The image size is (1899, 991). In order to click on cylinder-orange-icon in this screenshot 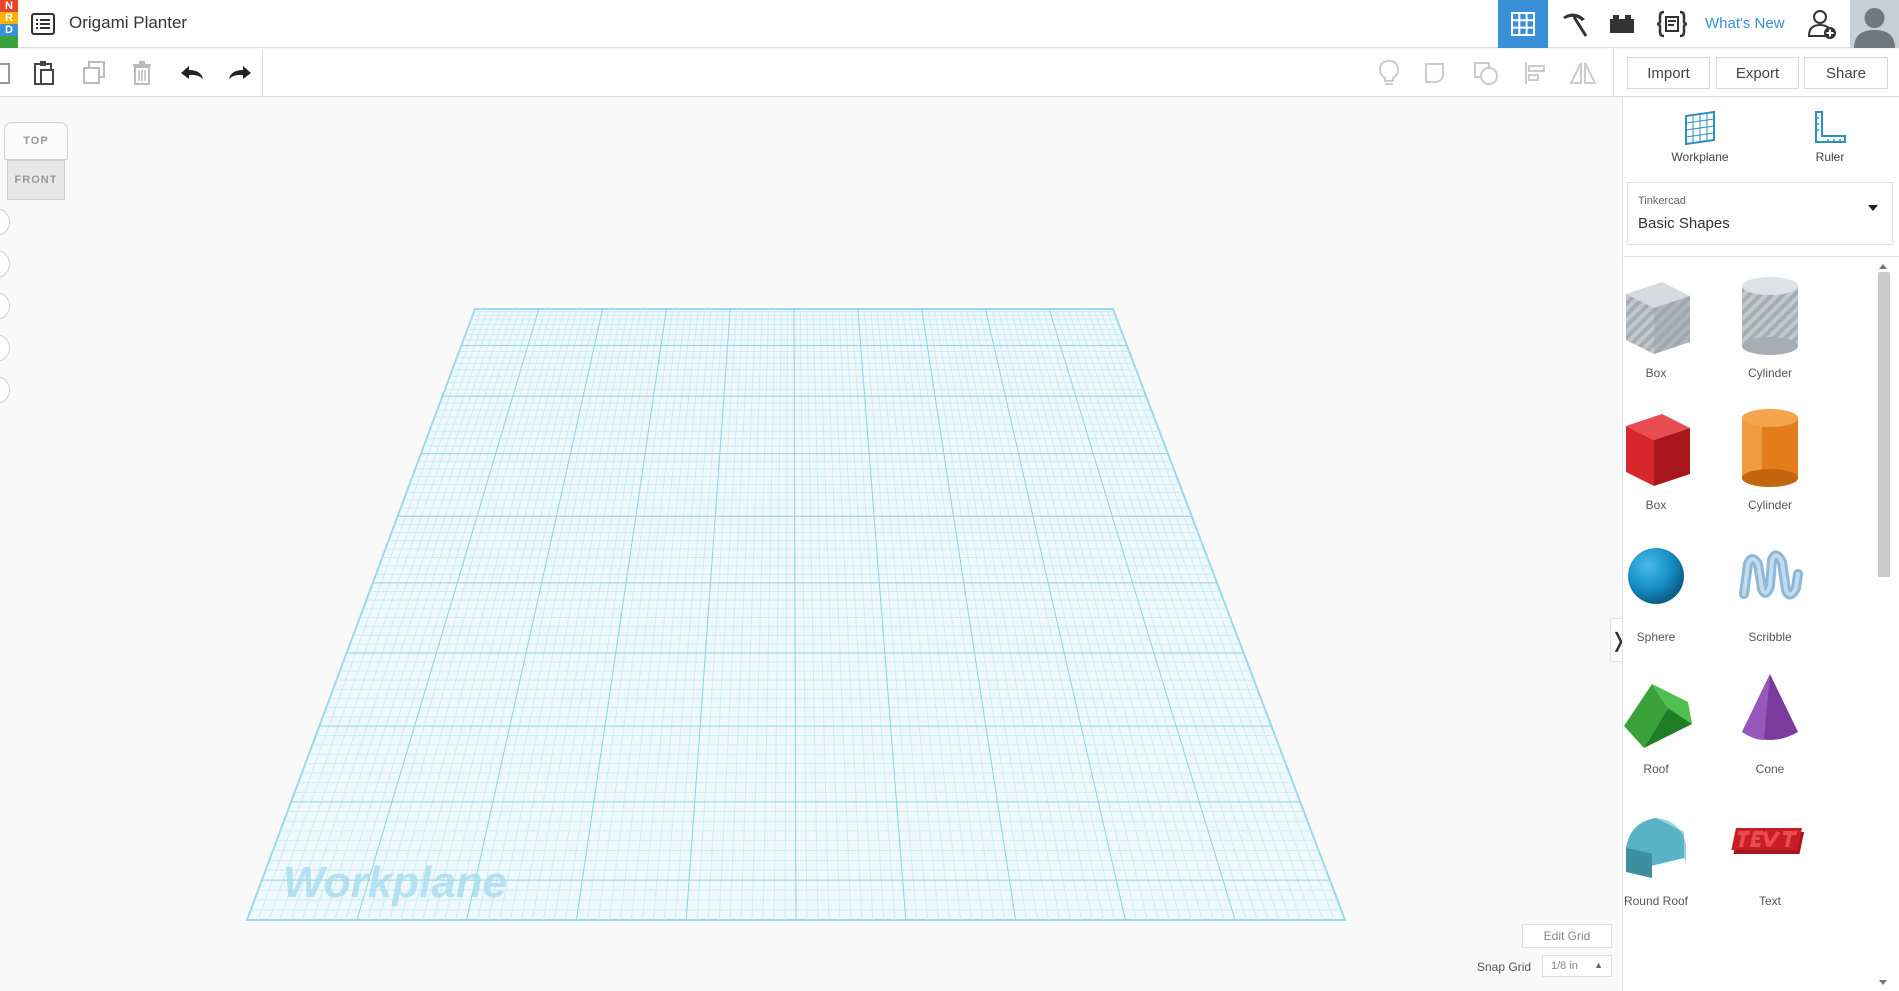, I will do `click(1770, 448)`.